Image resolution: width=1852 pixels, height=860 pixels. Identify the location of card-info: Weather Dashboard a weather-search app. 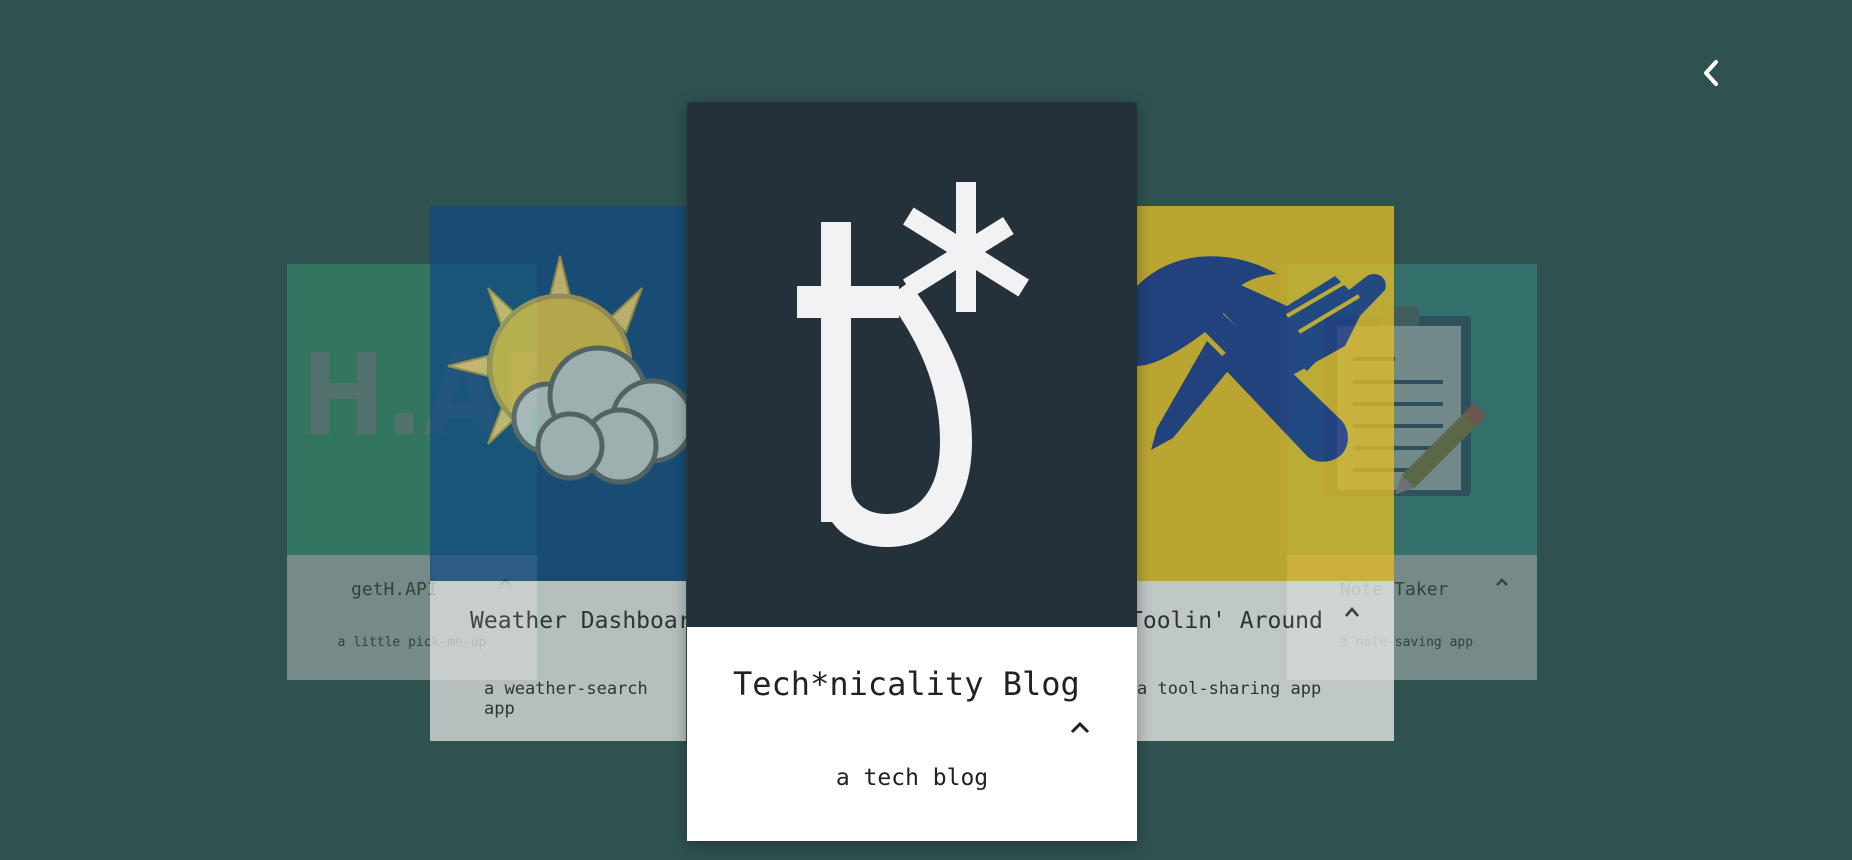
(558, 661).